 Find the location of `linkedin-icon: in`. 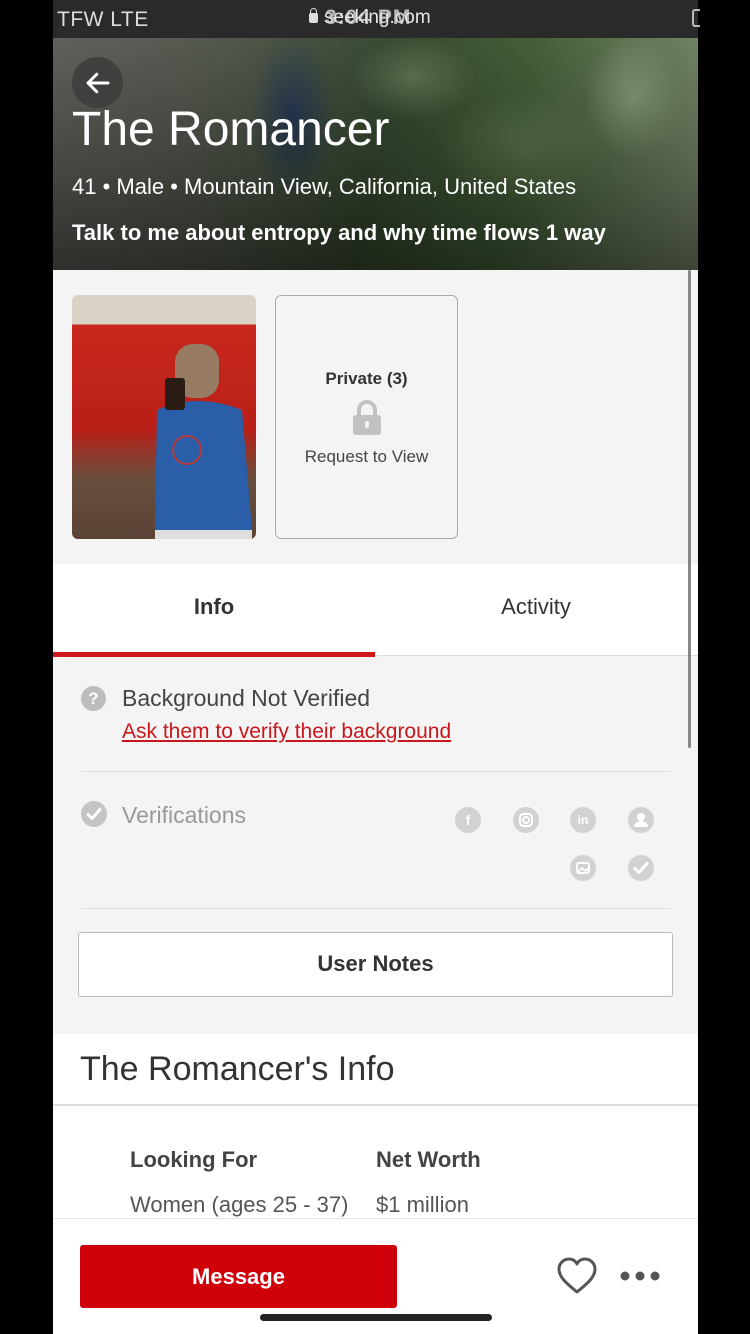

linkedin-icon: in is located at coordinates (583, 820).